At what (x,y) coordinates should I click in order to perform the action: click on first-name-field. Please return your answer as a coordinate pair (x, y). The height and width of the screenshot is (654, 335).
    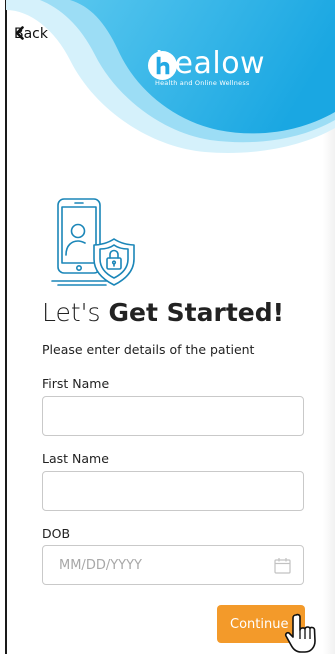
    Looking at the image, I should click on (173, 416).